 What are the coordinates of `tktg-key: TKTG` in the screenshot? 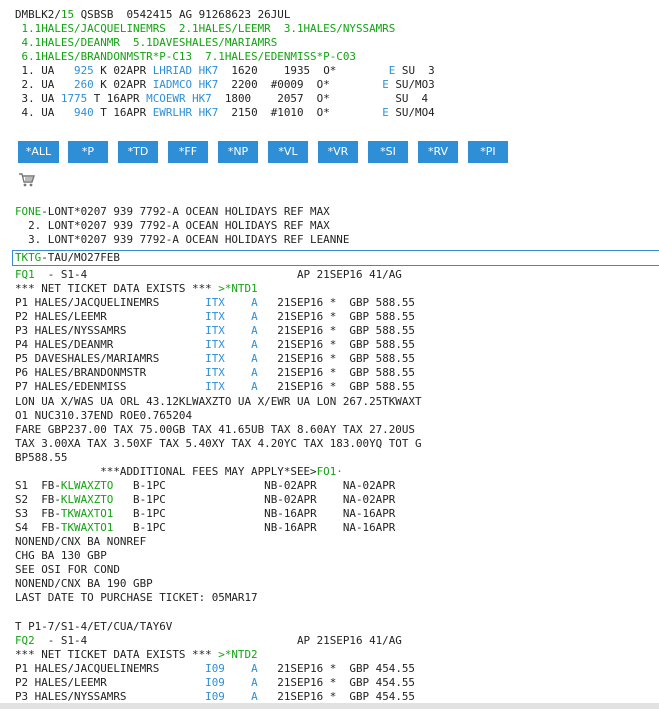 It's located at (28, 257).